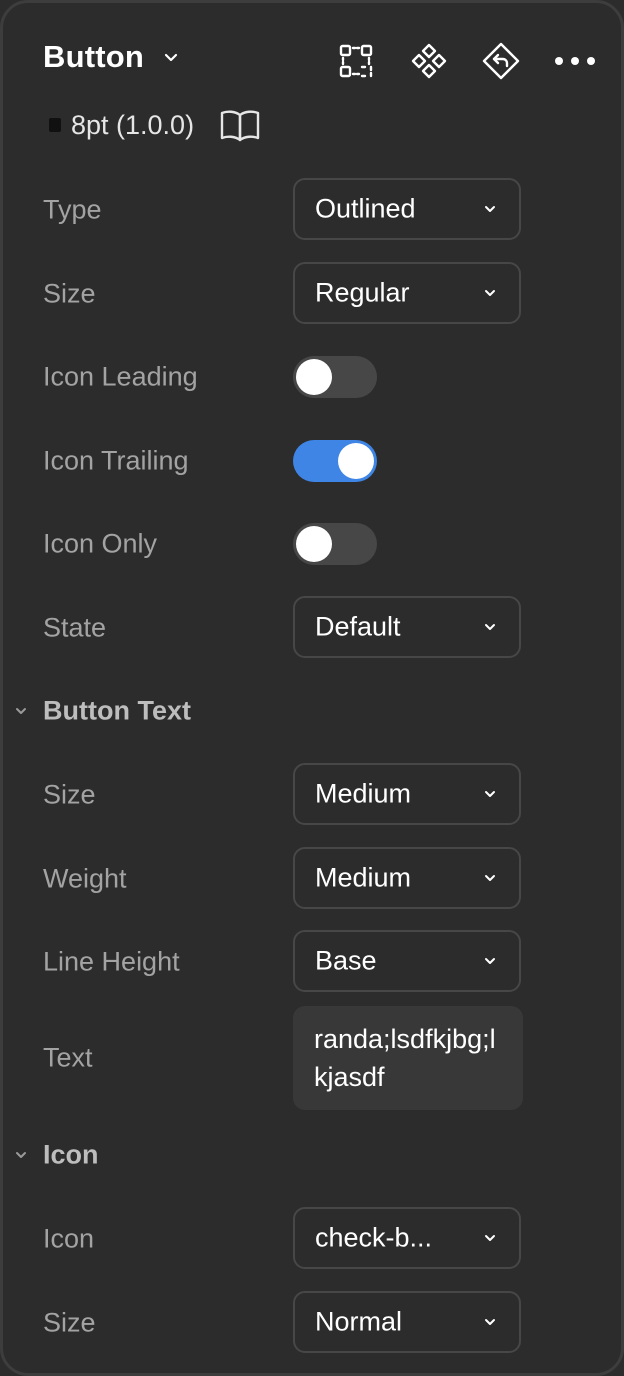  I want to click on prop-row-icon-leading: Icon Leading, so click(312, 377).